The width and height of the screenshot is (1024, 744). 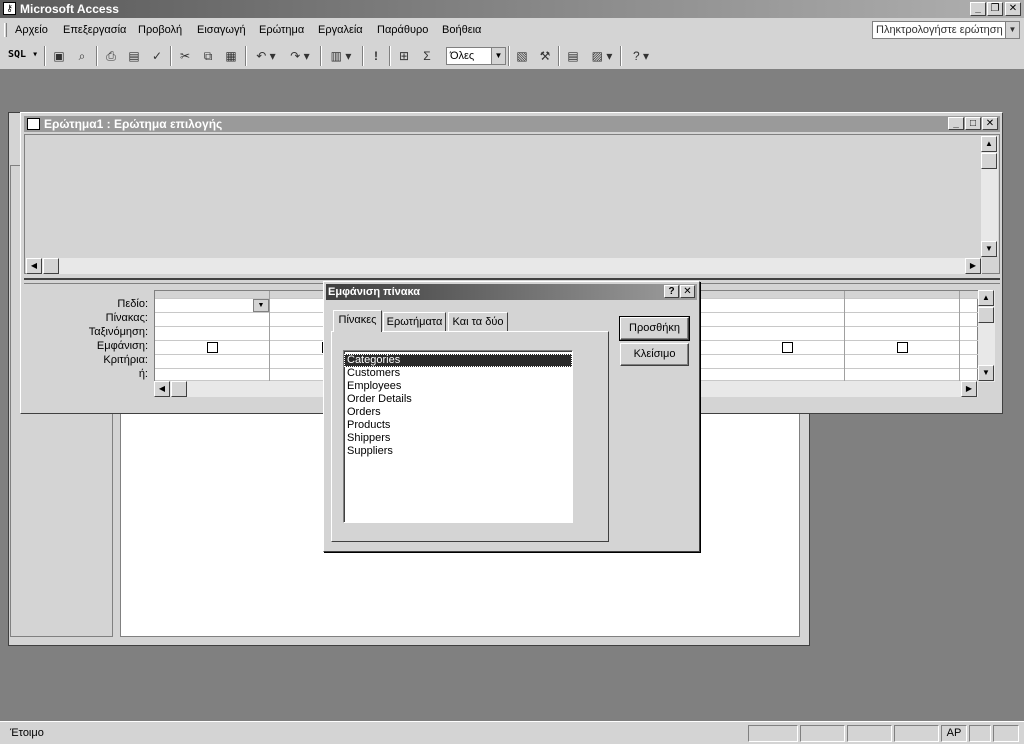 What do you see at coordinates (340, 30) in the screenshot?
I see `menu-tools: Εργαλεία` at bounding box center [340, 30].